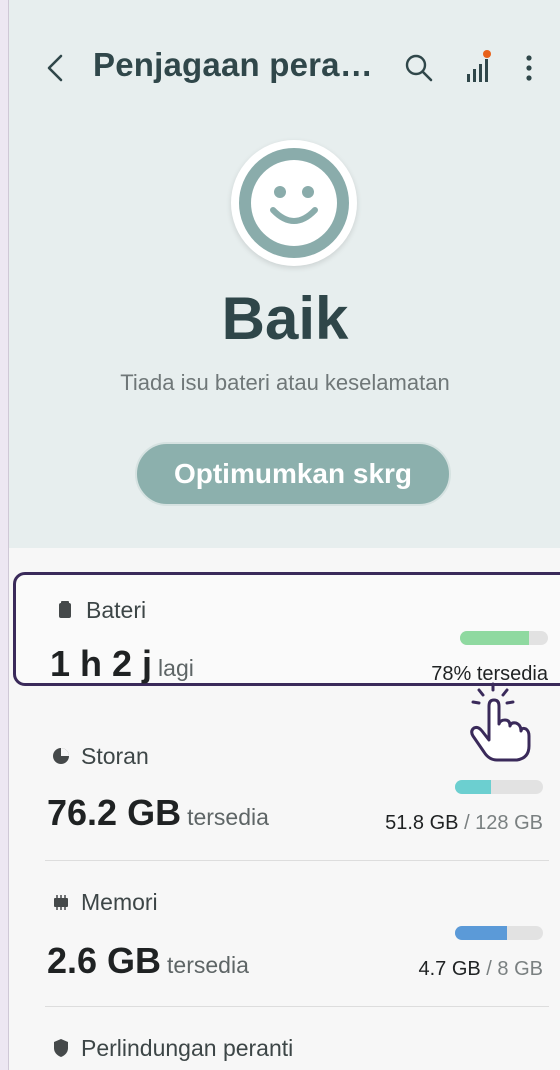 Image resolution: width=560 pixels, height=1070 pixels. I want to click on battery-time-remaining: 1 h 2 j lagi, so click(122, 664).